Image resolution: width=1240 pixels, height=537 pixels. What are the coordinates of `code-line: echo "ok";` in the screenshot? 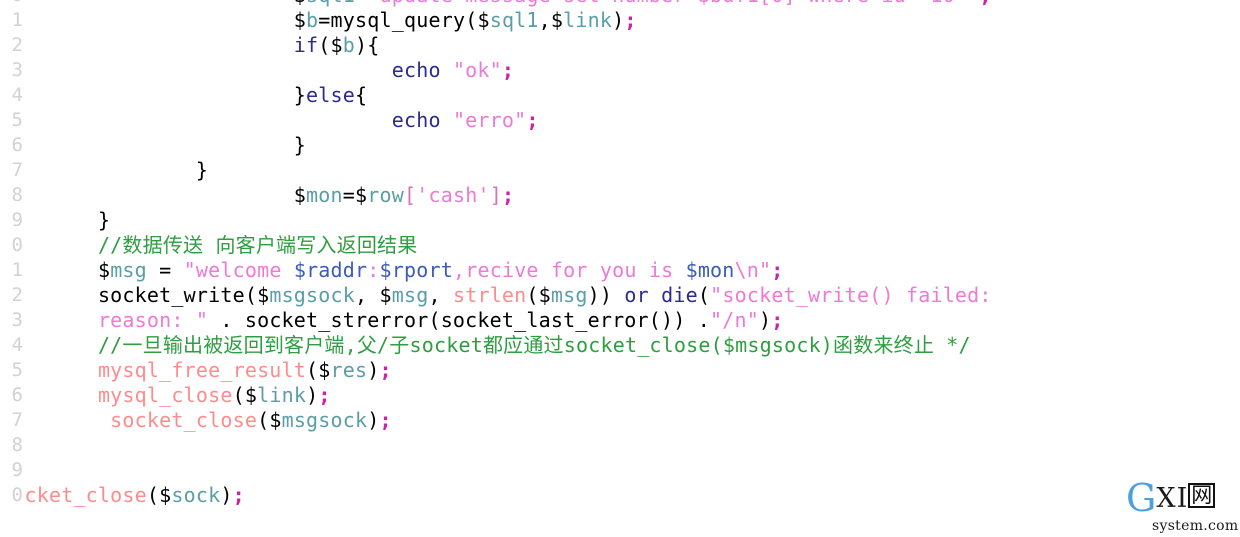 It's located at (620, 70).